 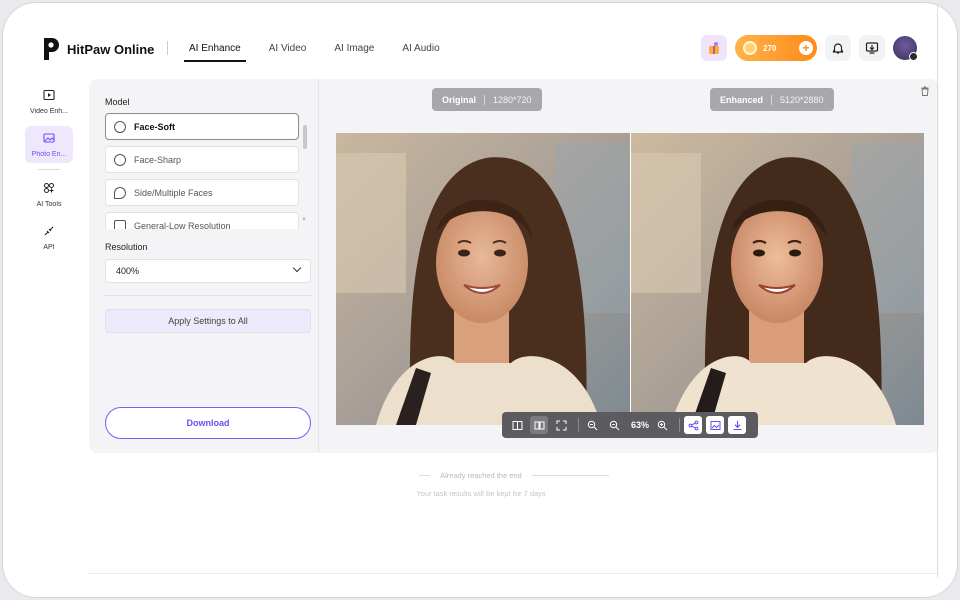 What do you see at coordinates (117, 102) in the screenshot?
I see `model-label: Model` at bounding box center [117, 102].